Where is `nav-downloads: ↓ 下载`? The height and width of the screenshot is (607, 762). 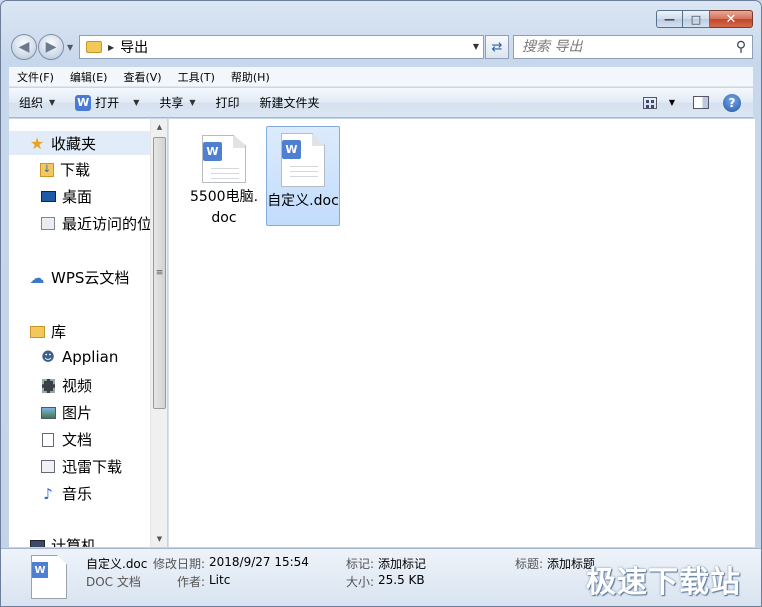
nav-downloads: ↓ 下载 is located at coordinates (65, 169).